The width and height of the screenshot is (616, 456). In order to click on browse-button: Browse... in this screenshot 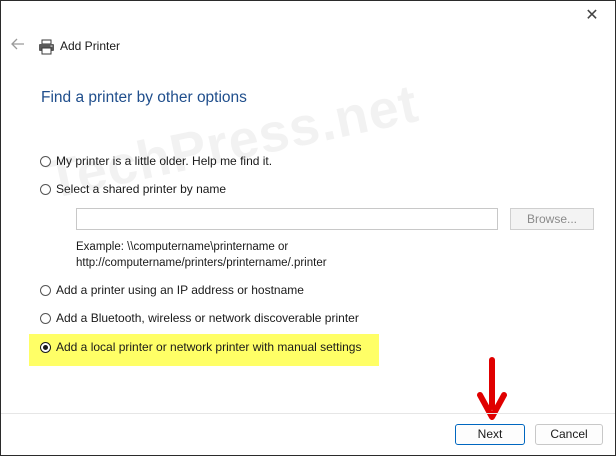, I will do `click(552, 219)`.